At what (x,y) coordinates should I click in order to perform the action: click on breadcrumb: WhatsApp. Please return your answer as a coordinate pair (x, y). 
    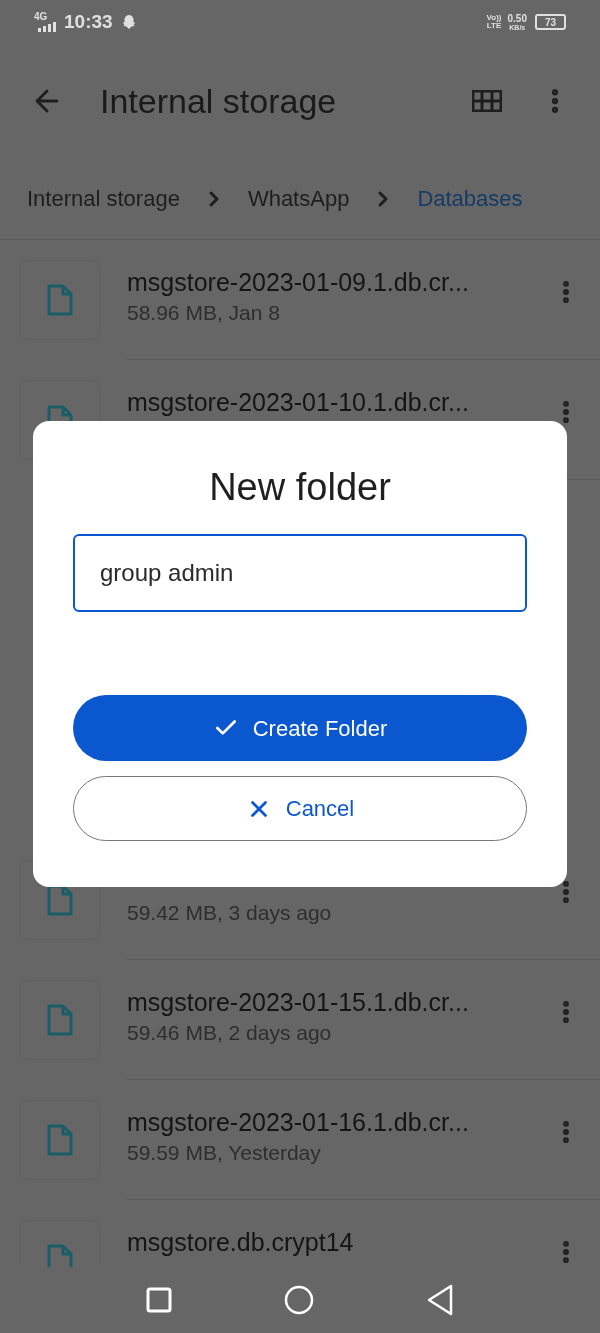
    Looking at the image, I should click on (298, 198).